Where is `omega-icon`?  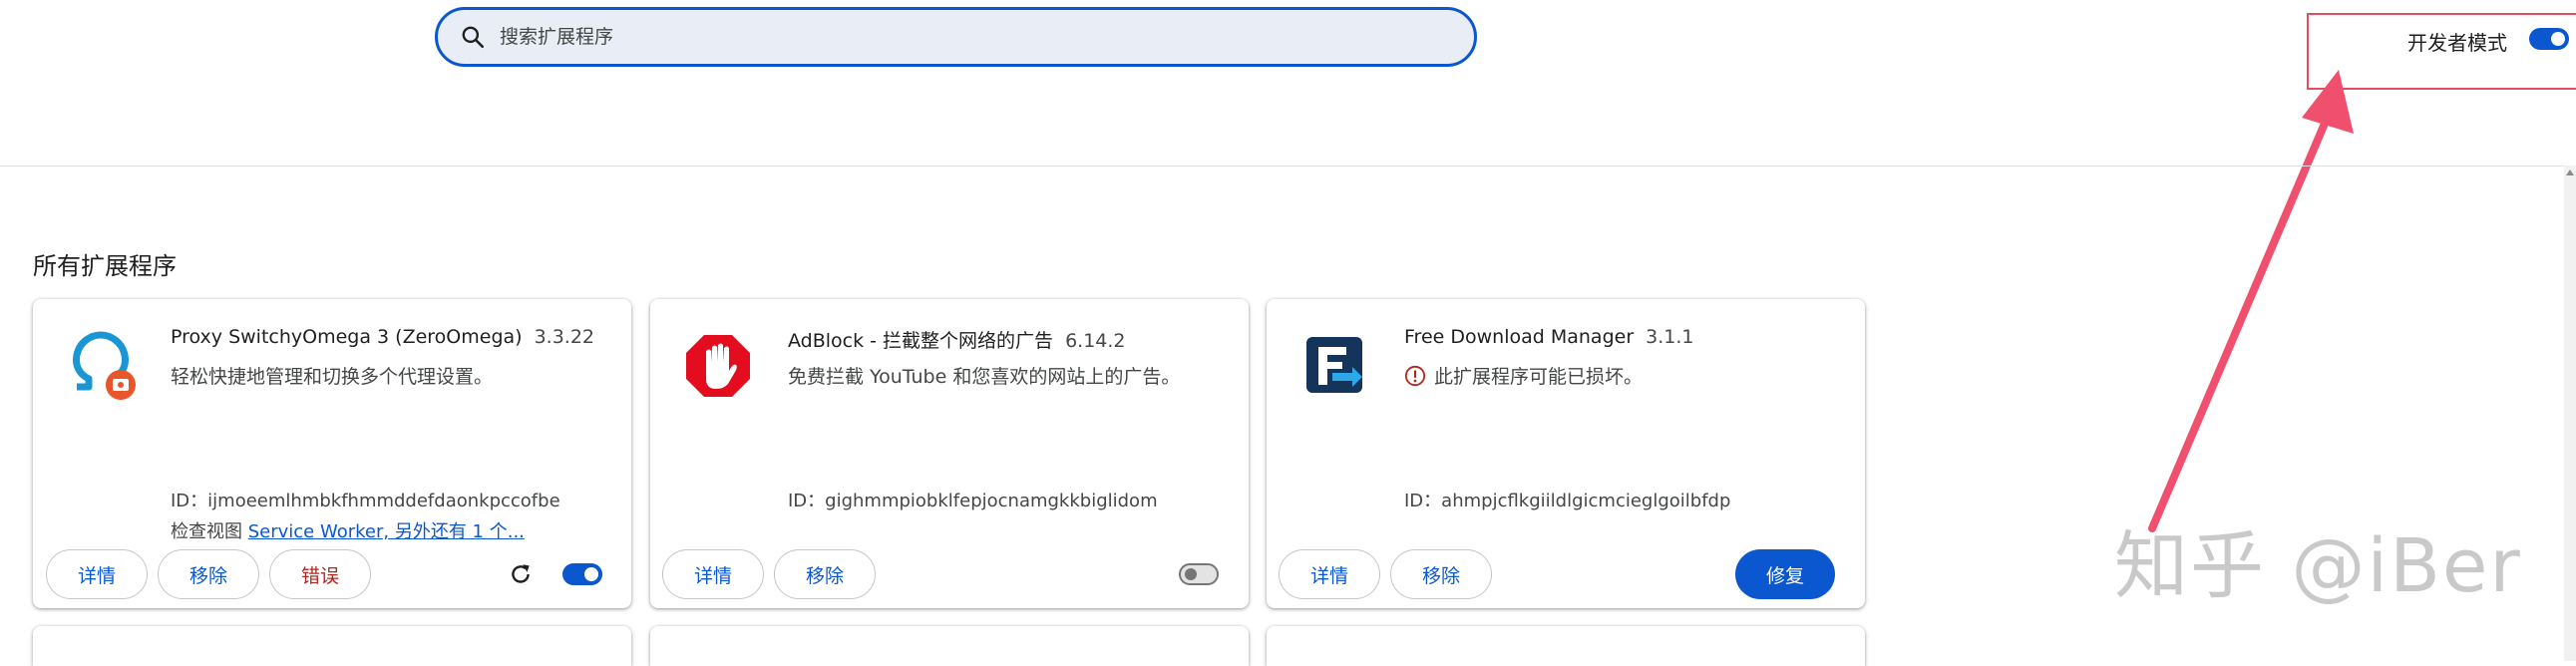
omega-icon is located at coordinates (105, 365).